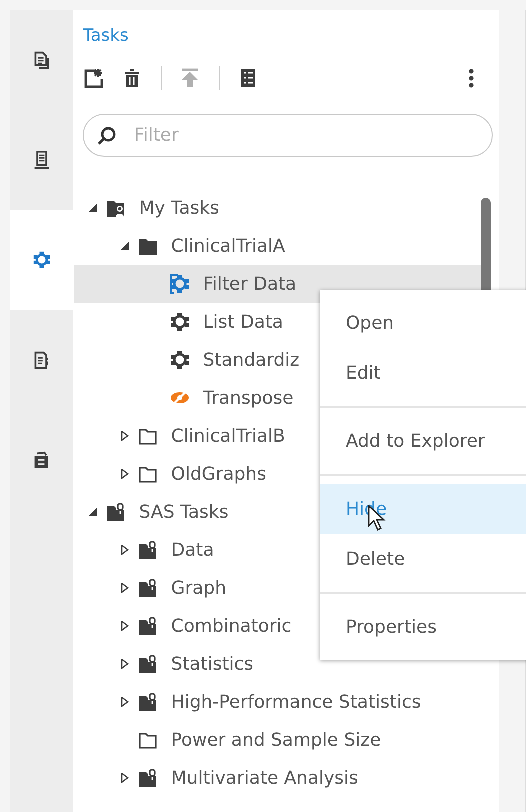 The height and width of the screenshot is (812, 526). I want to click on tree-item-label: ClinicalTrialA, so click(228, 246).